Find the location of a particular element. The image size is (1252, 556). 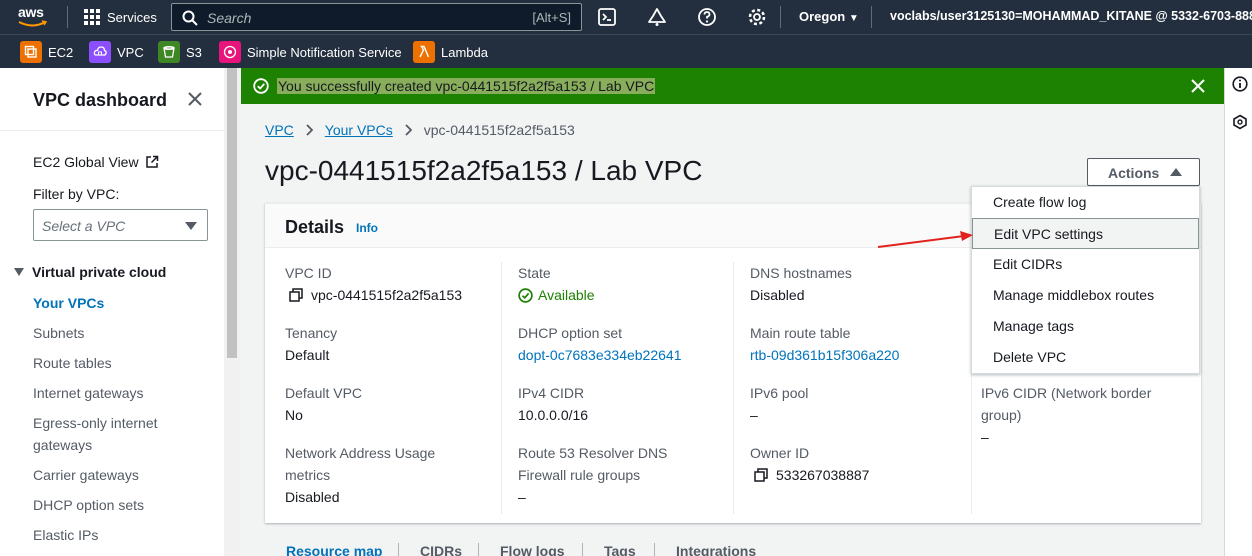

owner-id-label: Owner ID is located at coordinates (780, 453).